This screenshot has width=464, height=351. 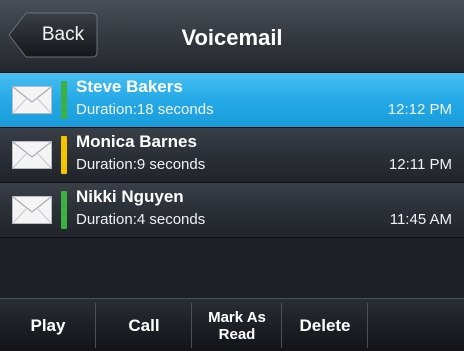 I want to click on caller-name: Monica Barnes, so click(x=136, y=141).